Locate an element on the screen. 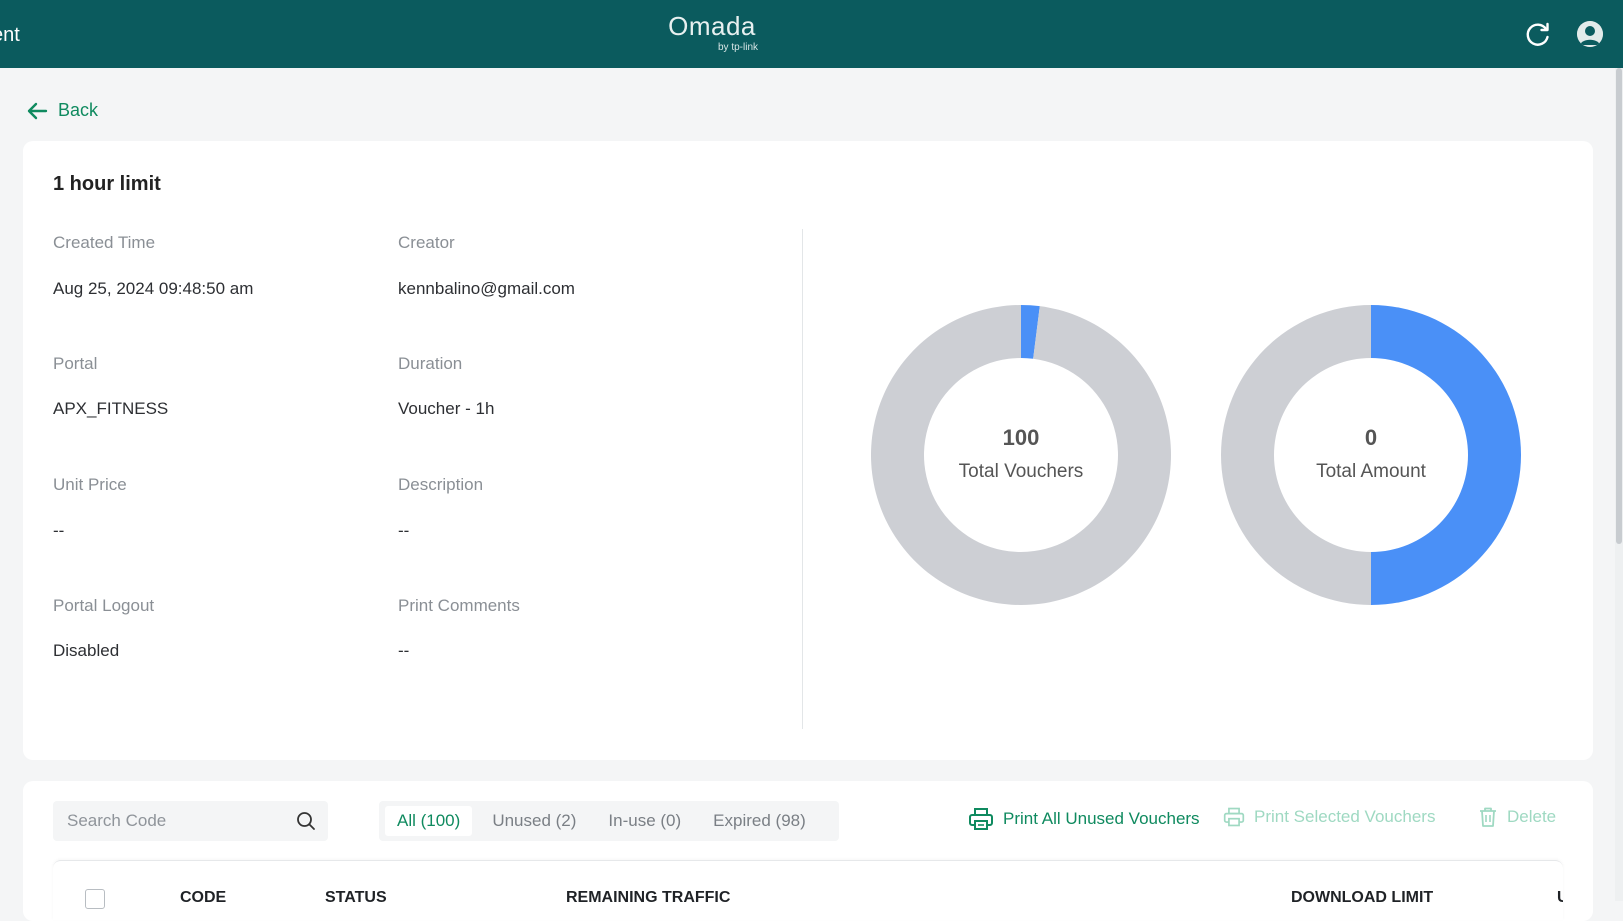 The width and height of the screenshot is (1623, 921). total-amount-label: Total Amount is located at coordinates (1371, 471).